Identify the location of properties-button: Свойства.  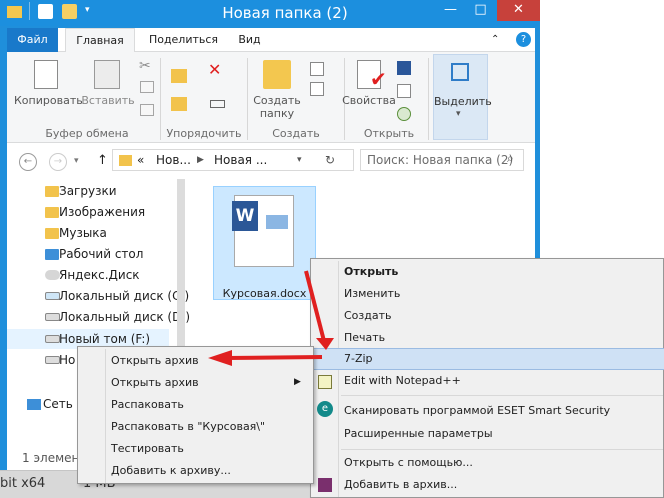
(369, 100).